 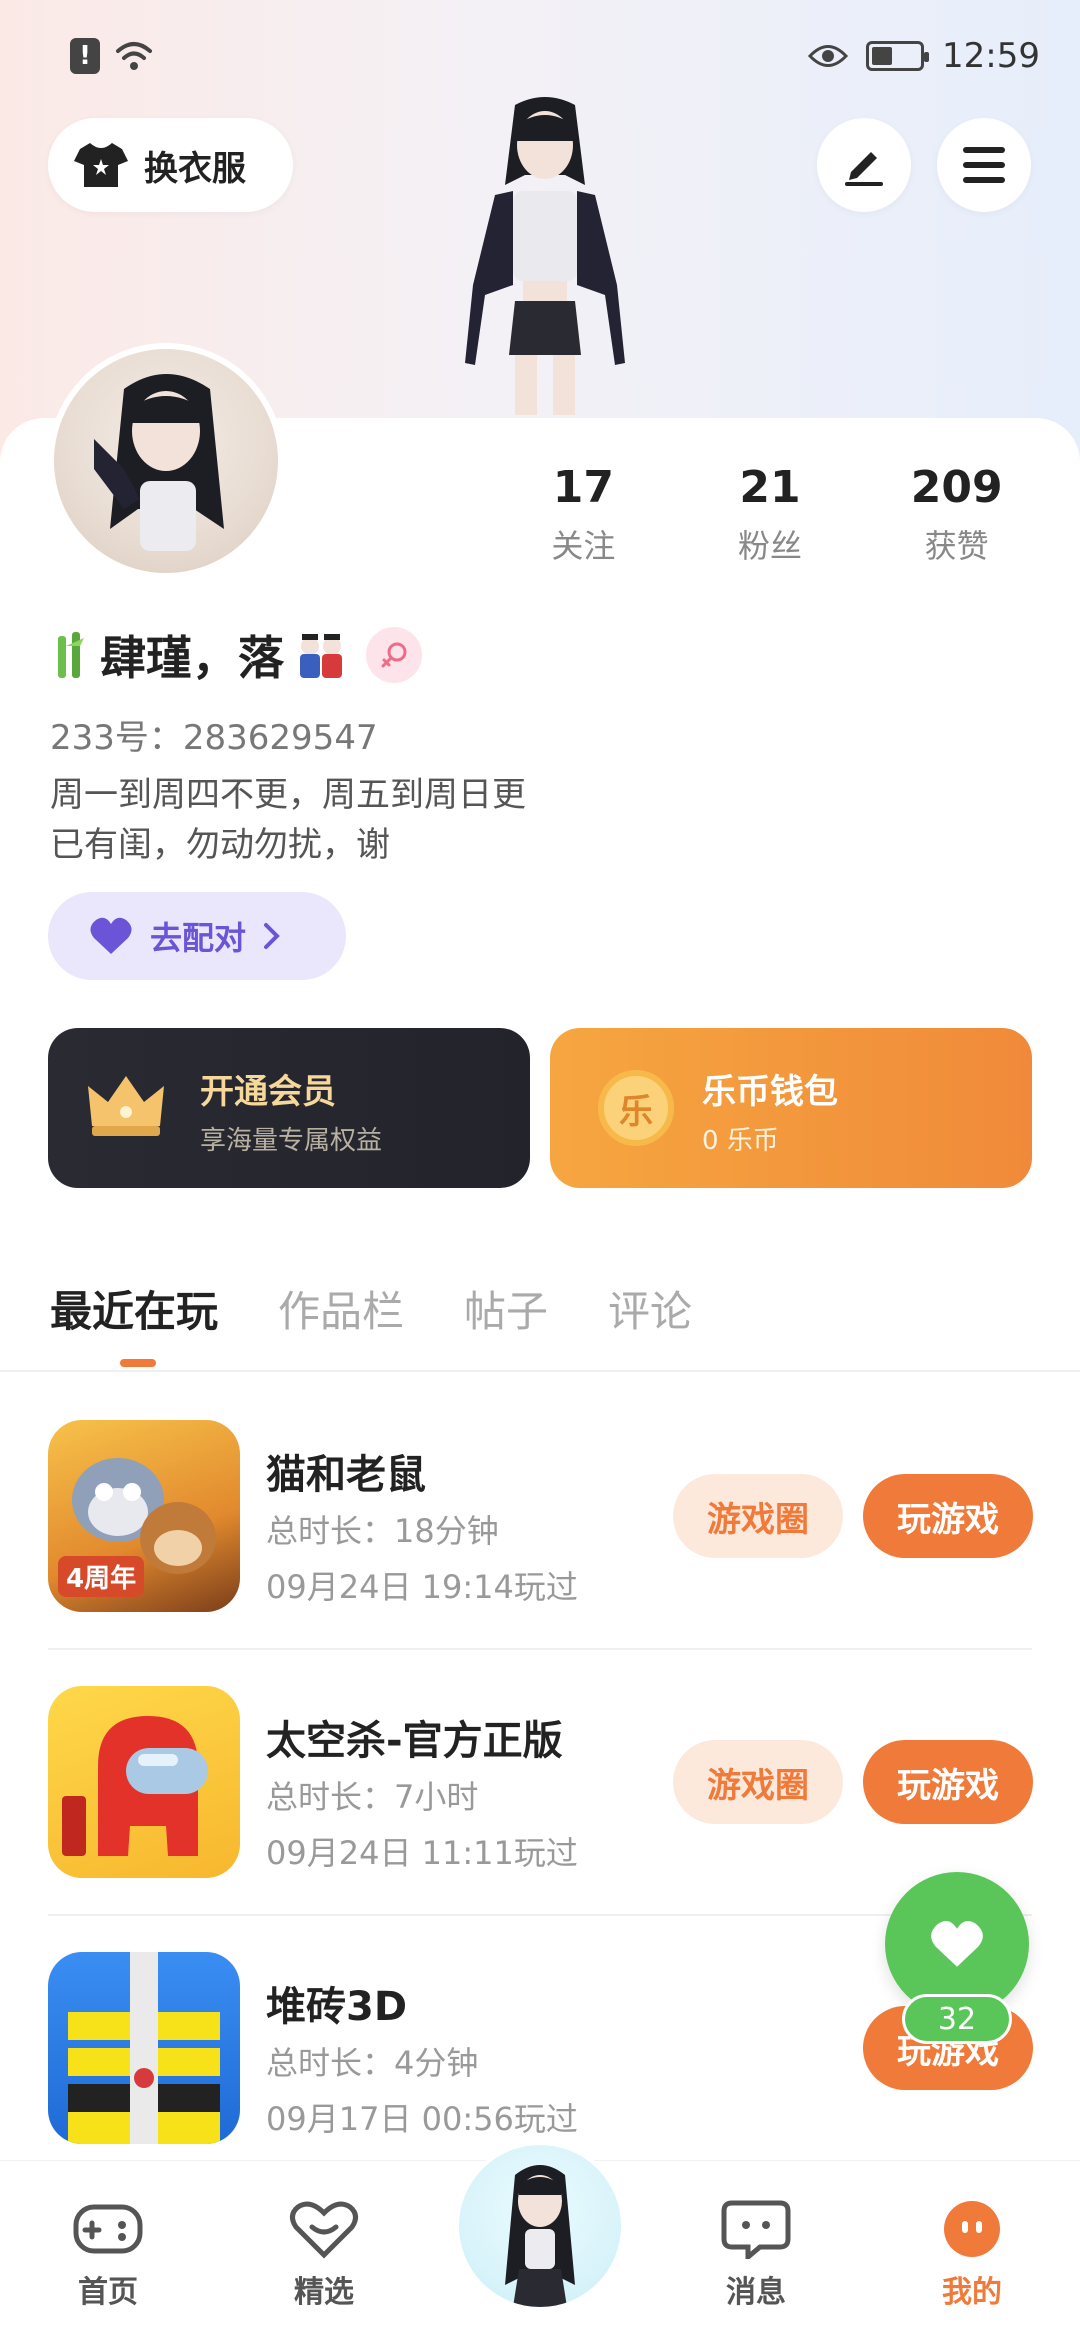 I want to click on change-outfit-button: 换衣服, so click(x=170, y=165).